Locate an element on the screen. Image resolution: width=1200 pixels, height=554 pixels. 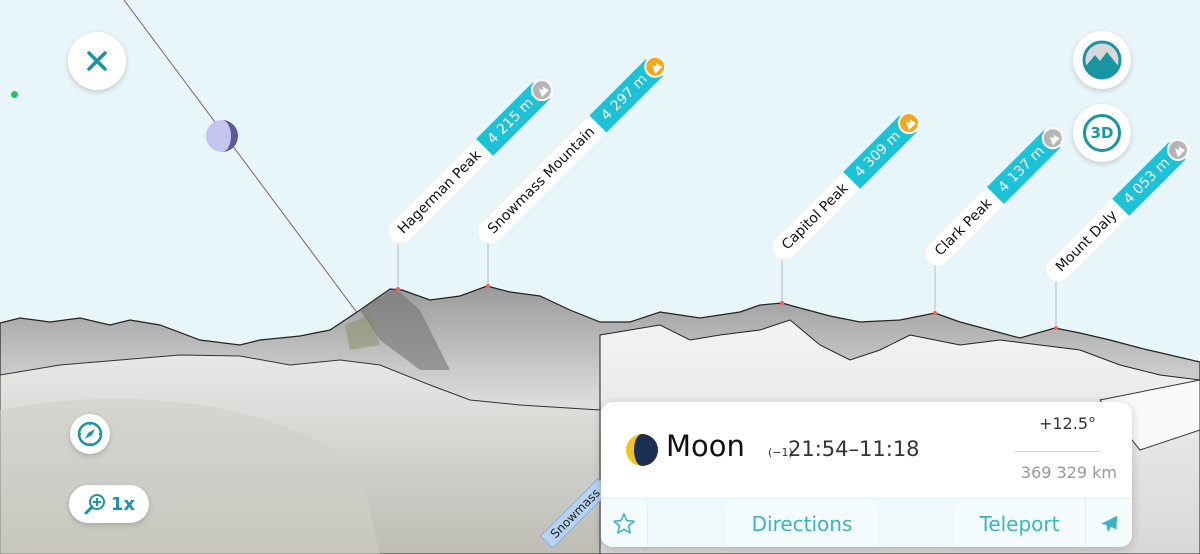
star-icon is located at coordinates (624, 523).